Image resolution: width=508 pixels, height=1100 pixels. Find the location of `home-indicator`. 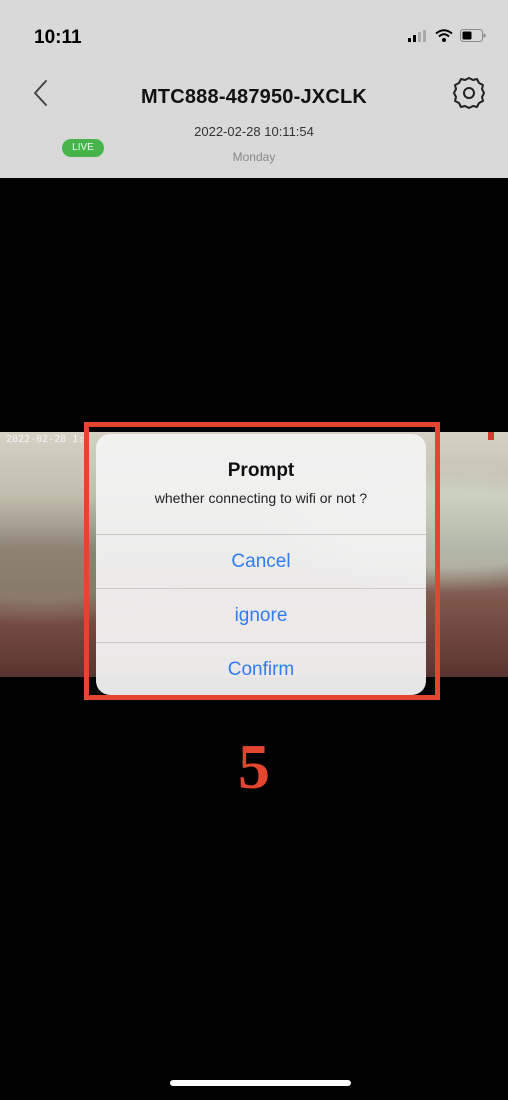

home-indicator is located at coordinates (260, 1083).